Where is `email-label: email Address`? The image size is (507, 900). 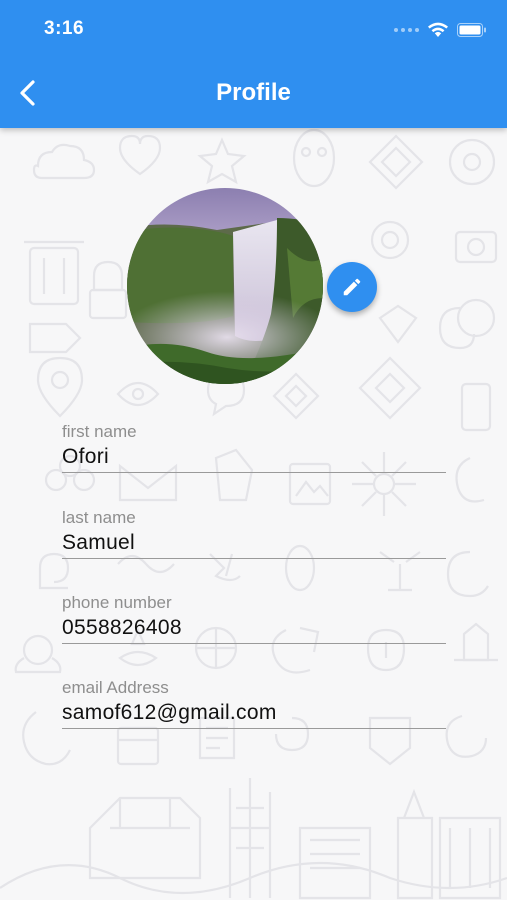
email-label: email Address is located at coordinates (115, 687).